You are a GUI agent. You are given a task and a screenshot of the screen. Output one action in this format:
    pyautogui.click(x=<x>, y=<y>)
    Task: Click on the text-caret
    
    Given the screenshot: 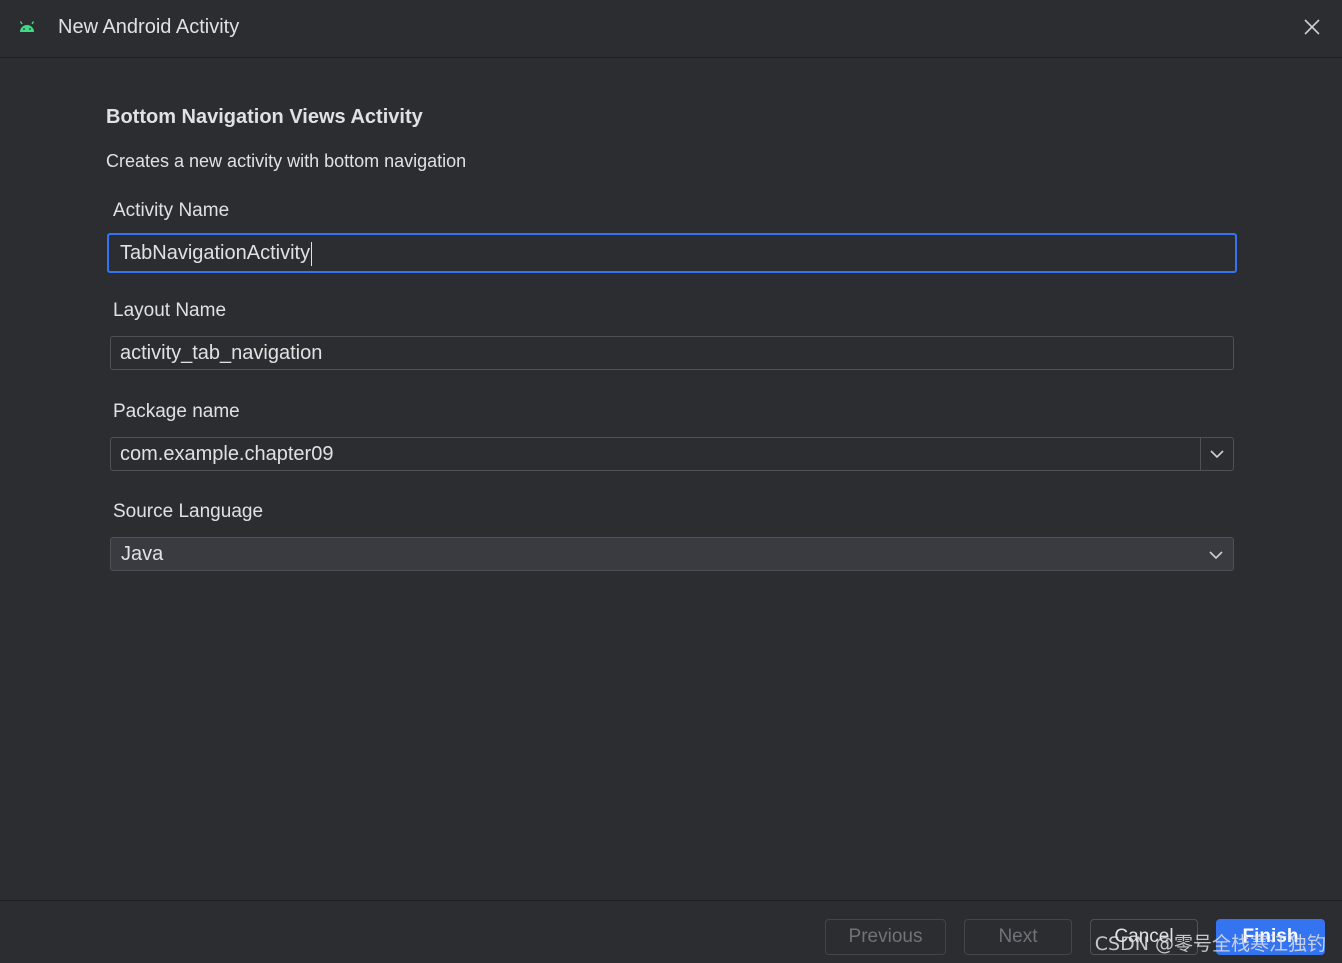 What is the action you would take?
    pyautogui.click(x=312, y=253)
    